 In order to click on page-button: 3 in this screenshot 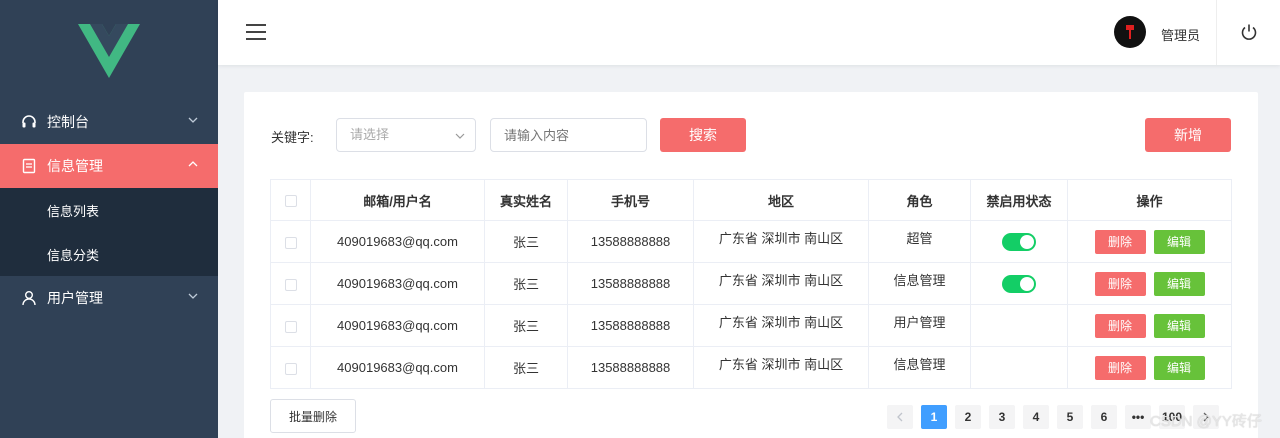, I will do `click(1002, 417)`.